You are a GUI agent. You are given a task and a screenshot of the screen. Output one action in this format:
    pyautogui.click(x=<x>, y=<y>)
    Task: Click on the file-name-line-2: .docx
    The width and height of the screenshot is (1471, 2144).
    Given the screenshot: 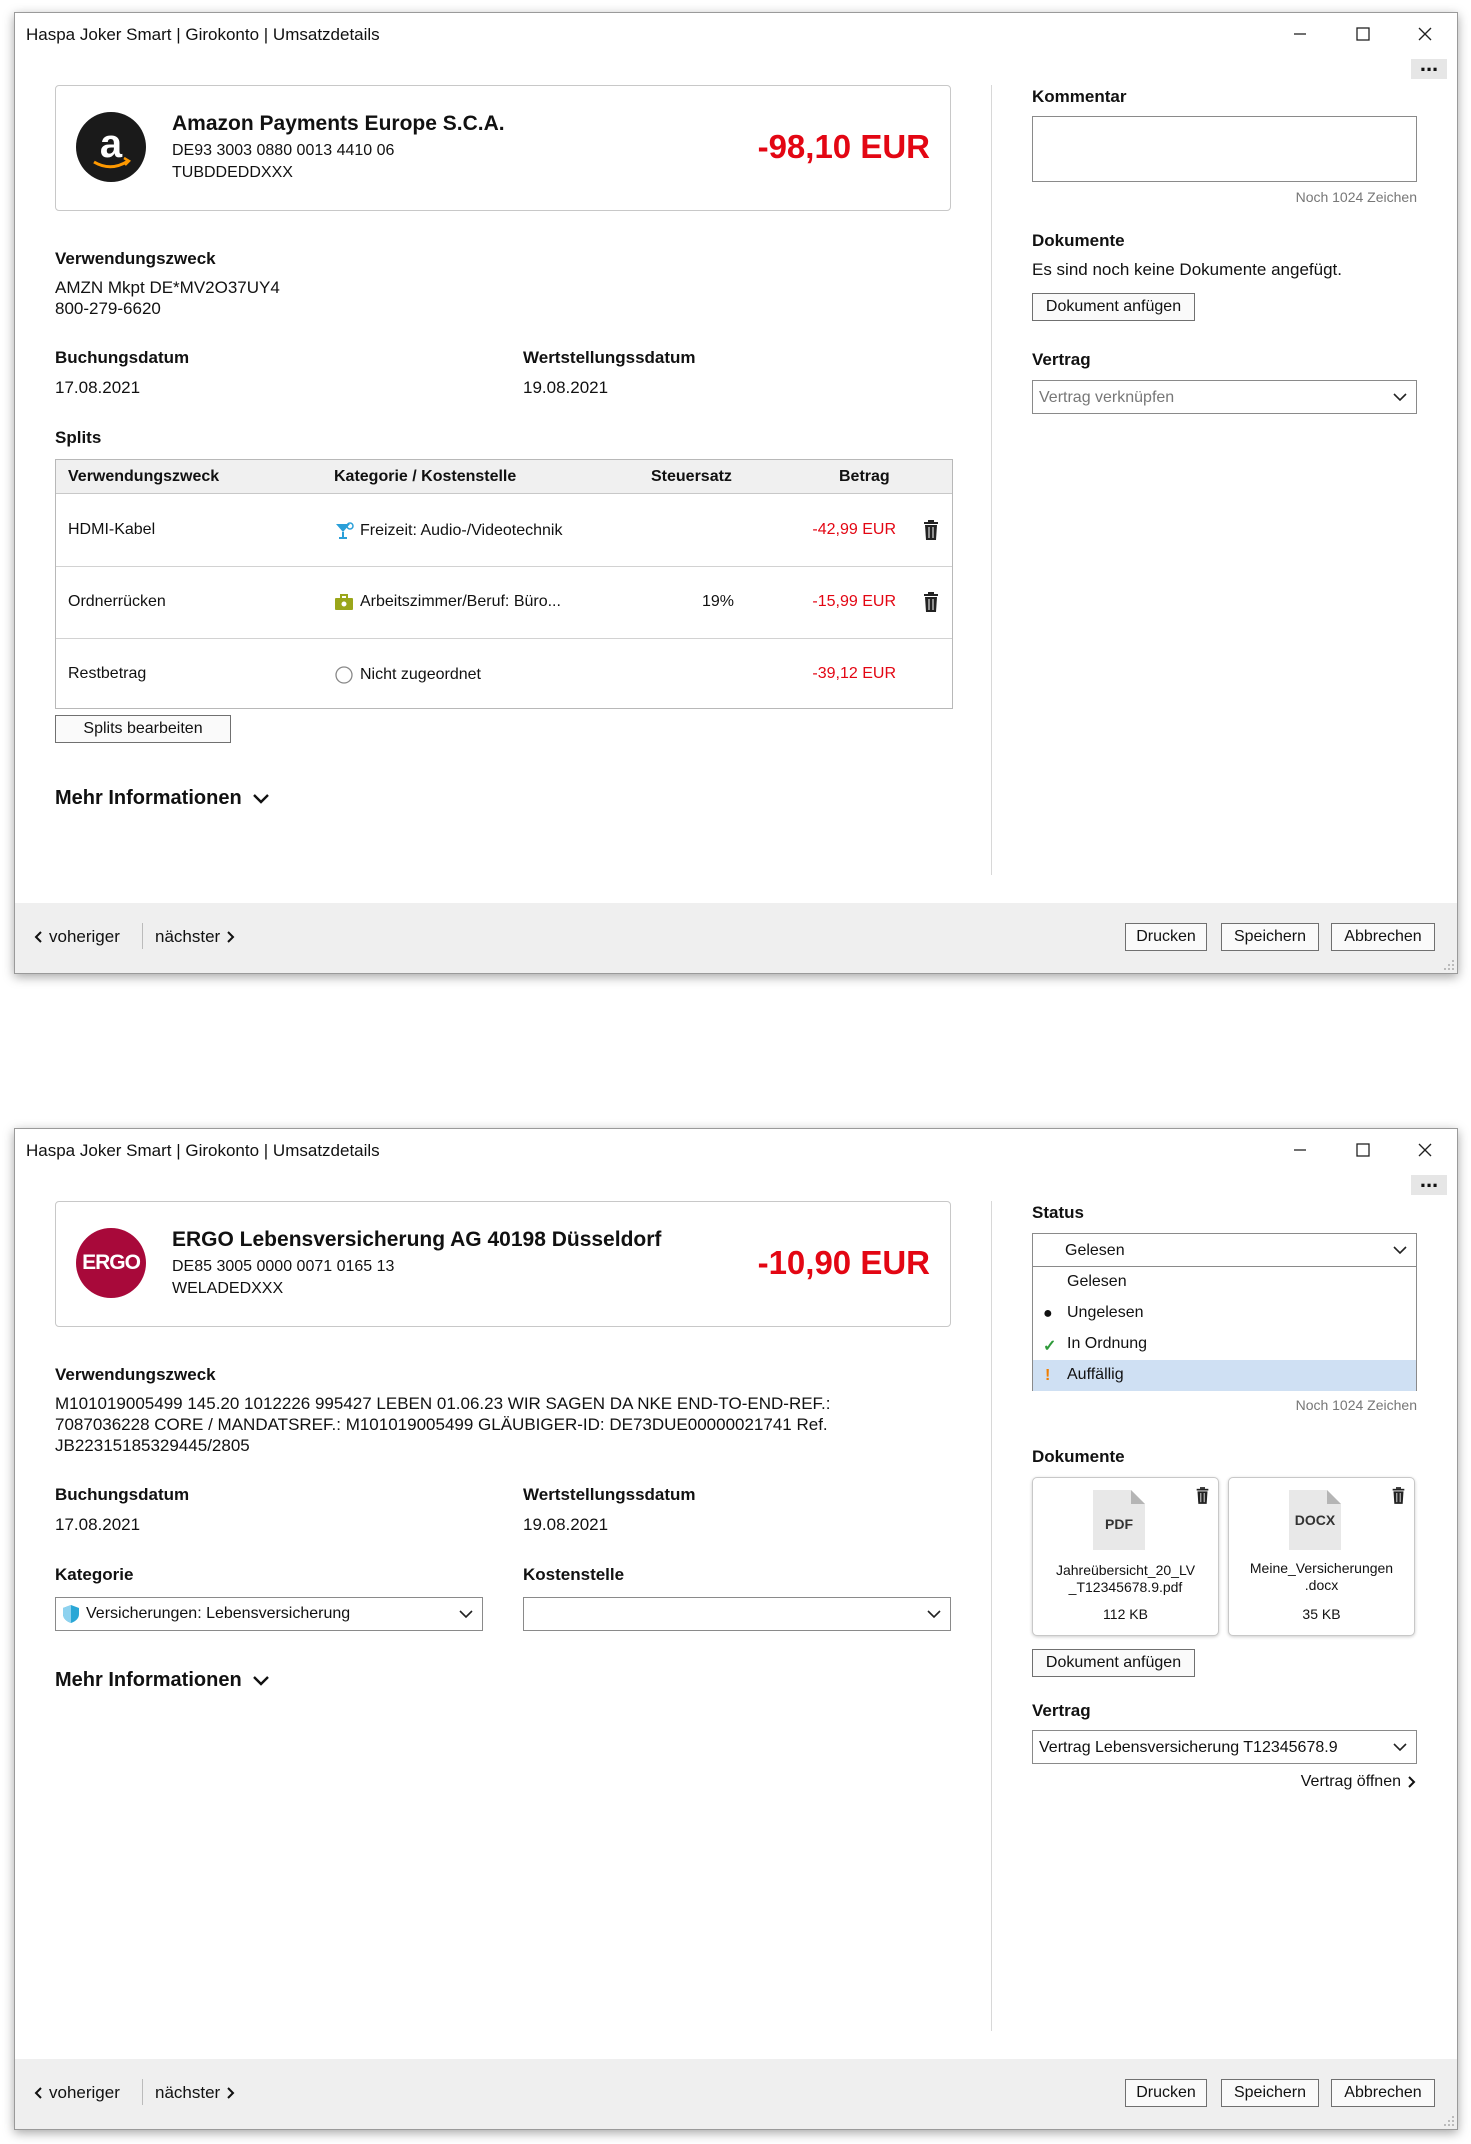 What is the action you would take?
    pyautogui.click(x=1321, y=1585)
    